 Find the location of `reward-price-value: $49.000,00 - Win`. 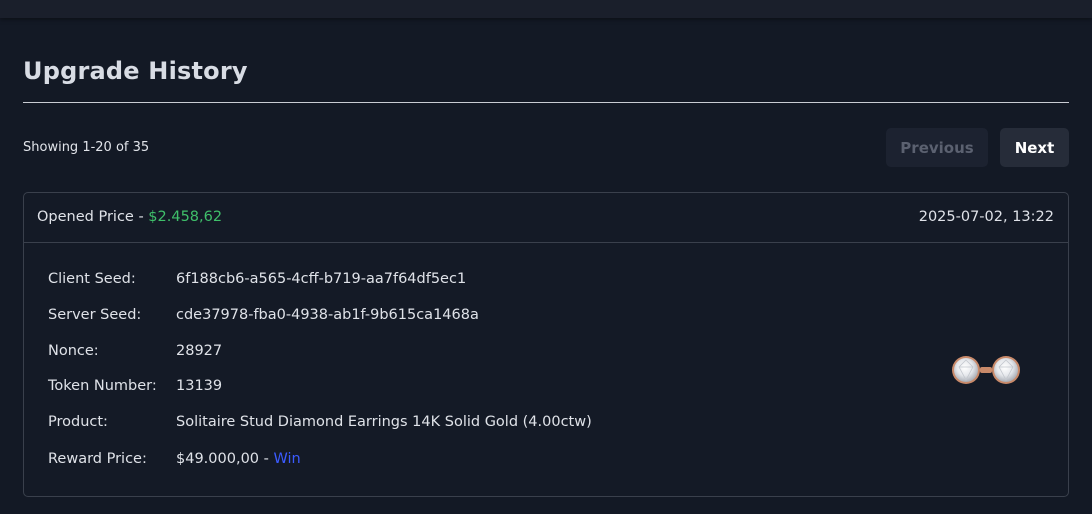

reward-price-value: $49.000,00 - Win is located at coordinates (238, 459).